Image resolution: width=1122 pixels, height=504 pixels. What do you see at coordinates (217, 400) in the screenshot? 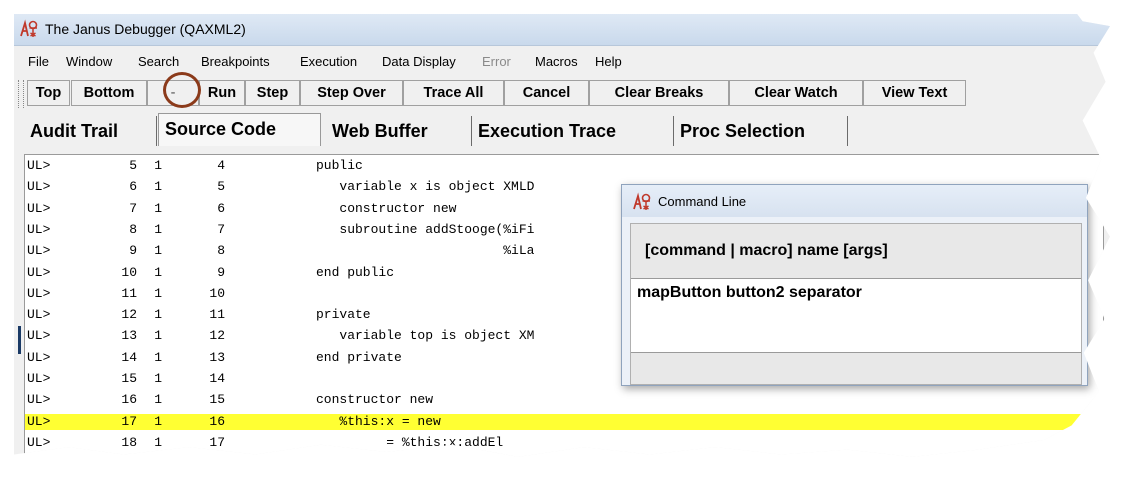
I see `source-line-number: 15` at bounding box center [217, 400].